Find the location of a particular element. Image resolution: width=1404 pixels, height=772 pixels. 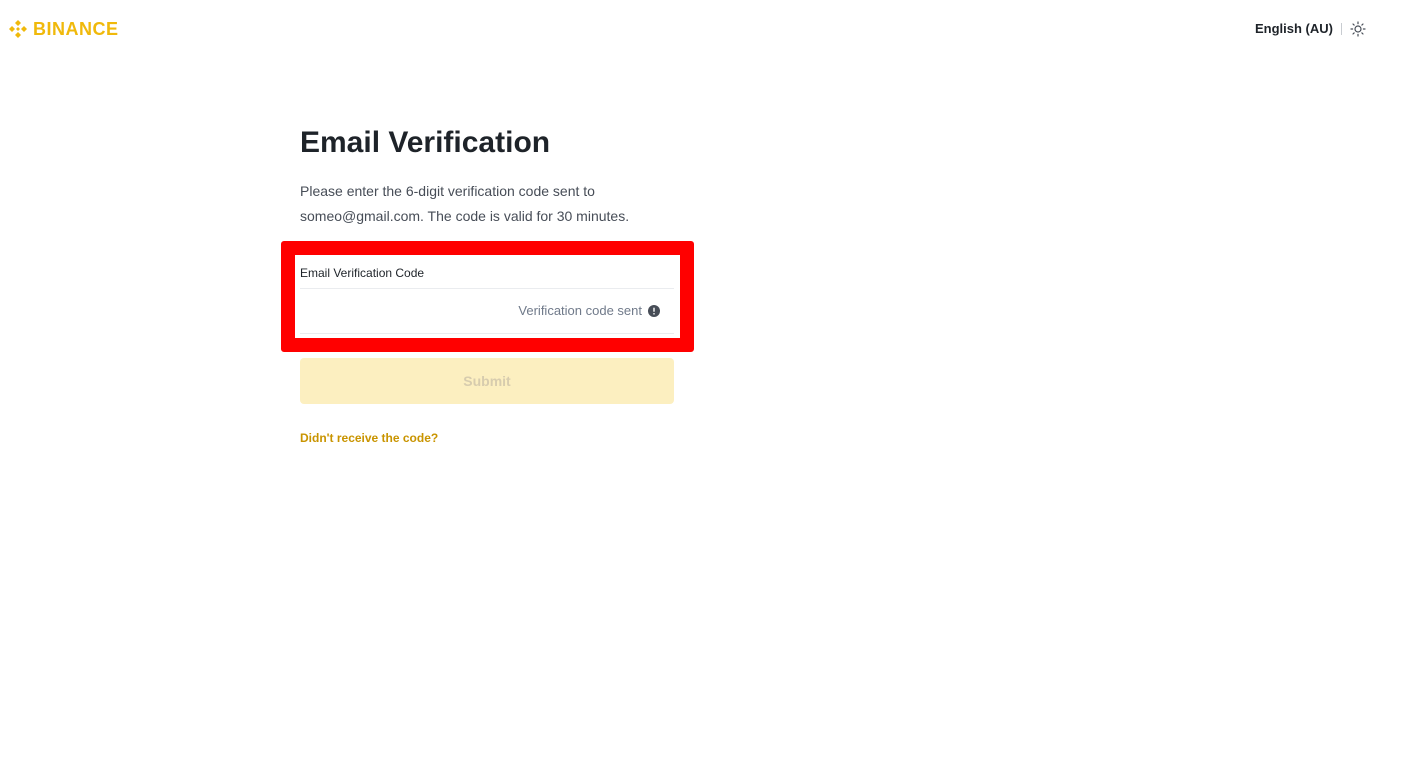

sun-icon is located at coordinates (1358, 29).